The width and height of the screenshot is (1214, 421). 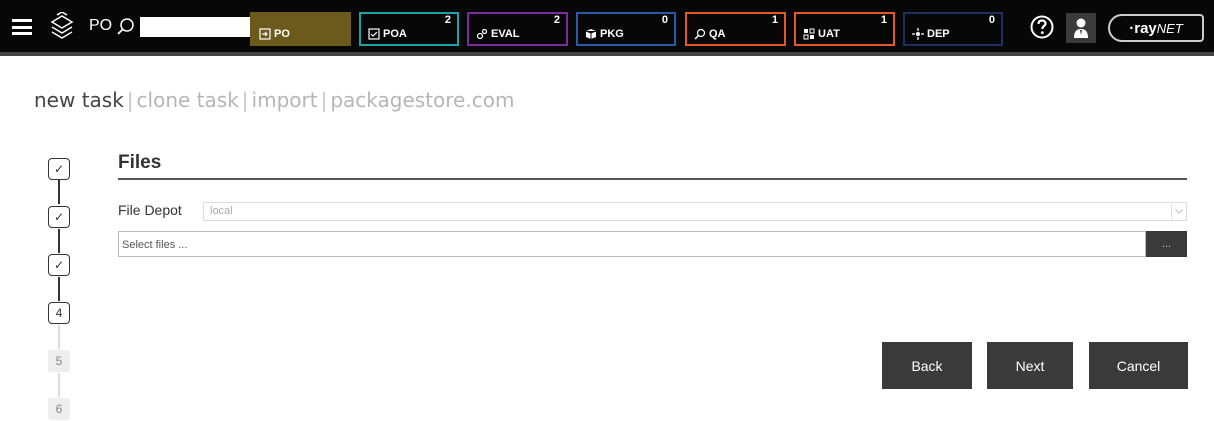 I want to click on step-6: 6, so click(x=59, y=409).